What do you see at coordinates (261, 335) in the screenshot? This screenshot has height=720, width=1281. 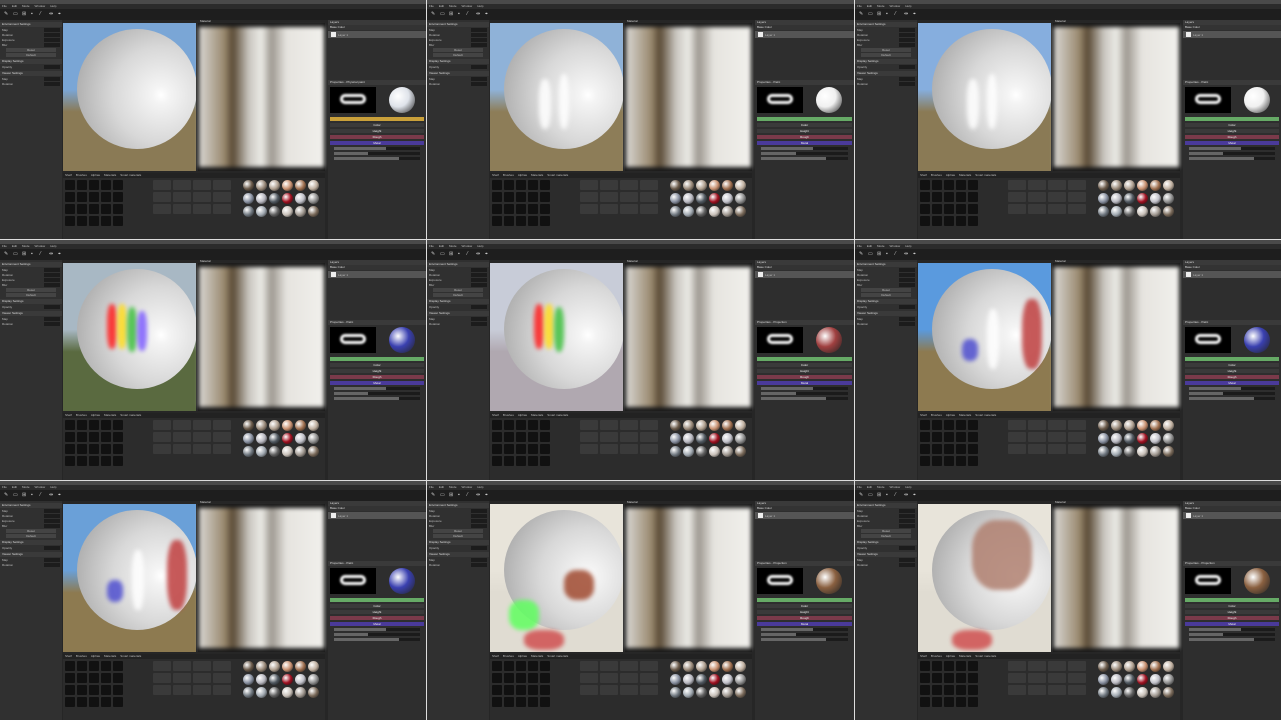 I see `viewport-2d: Material` at bounding box center [261, 335].